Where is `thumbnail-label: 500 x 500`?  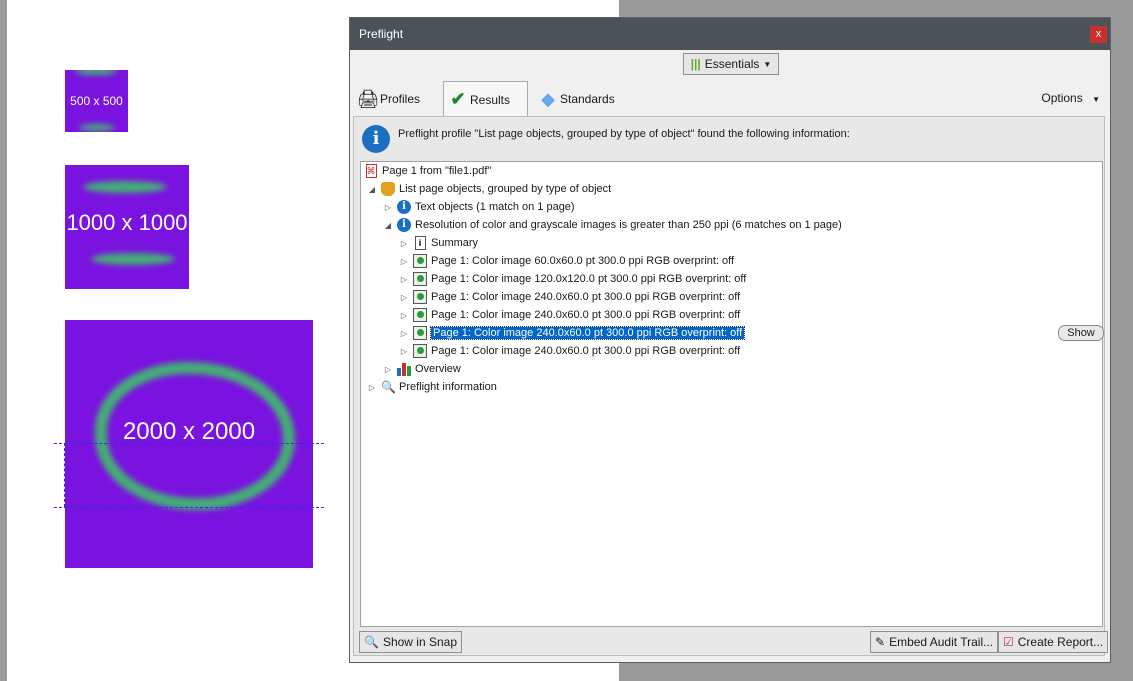 thumbnail-label: 500 x 500 is located at coordinates (96, 101).